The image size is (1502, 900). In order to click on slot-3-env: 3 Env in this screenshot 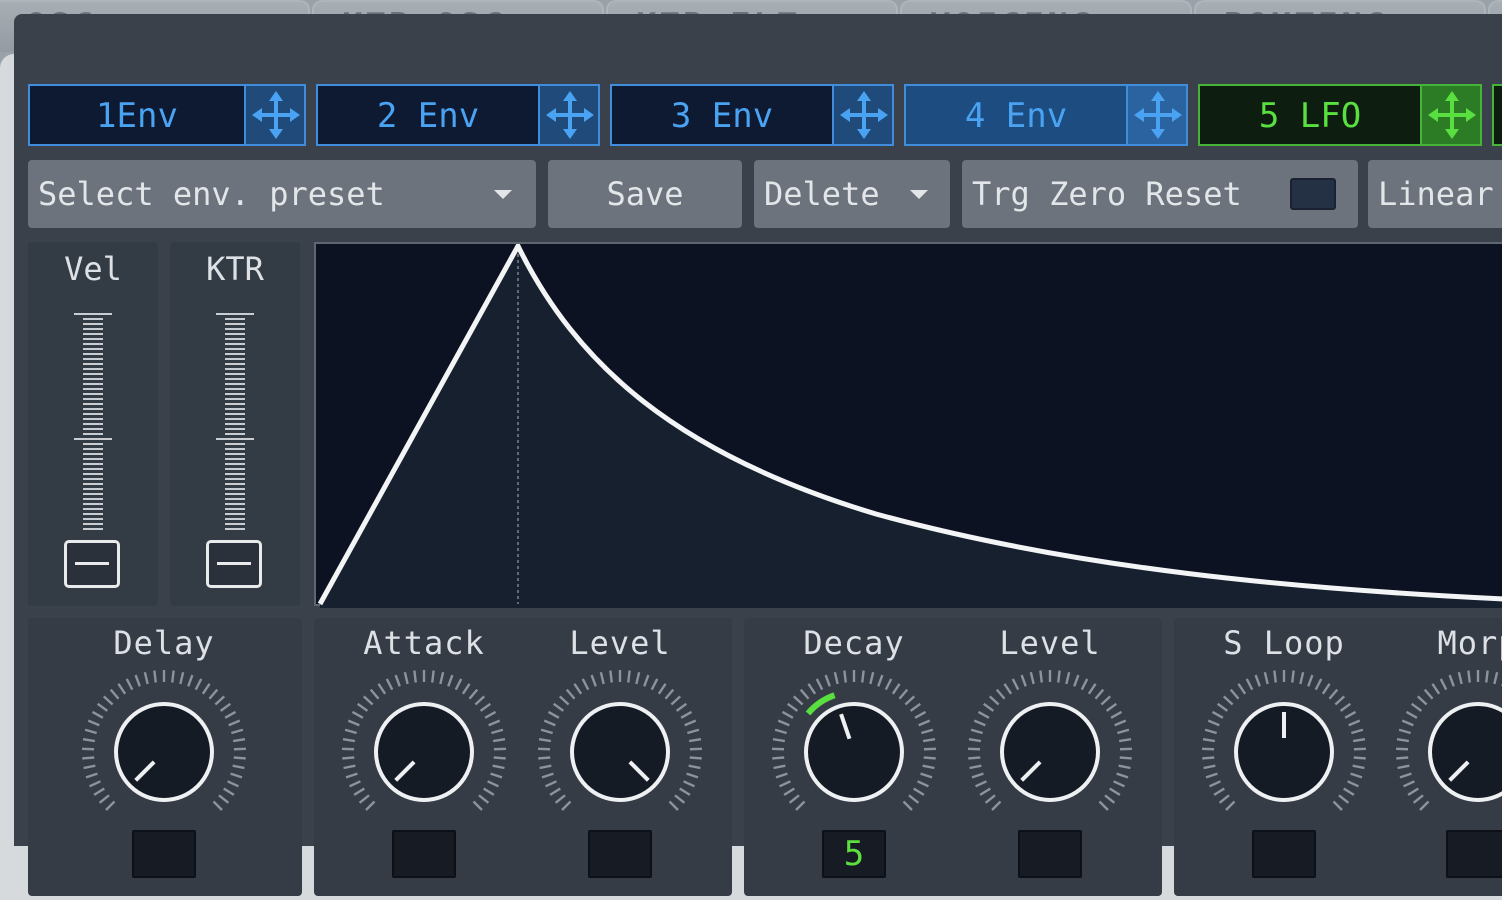, I will do `click(752, 115)`.